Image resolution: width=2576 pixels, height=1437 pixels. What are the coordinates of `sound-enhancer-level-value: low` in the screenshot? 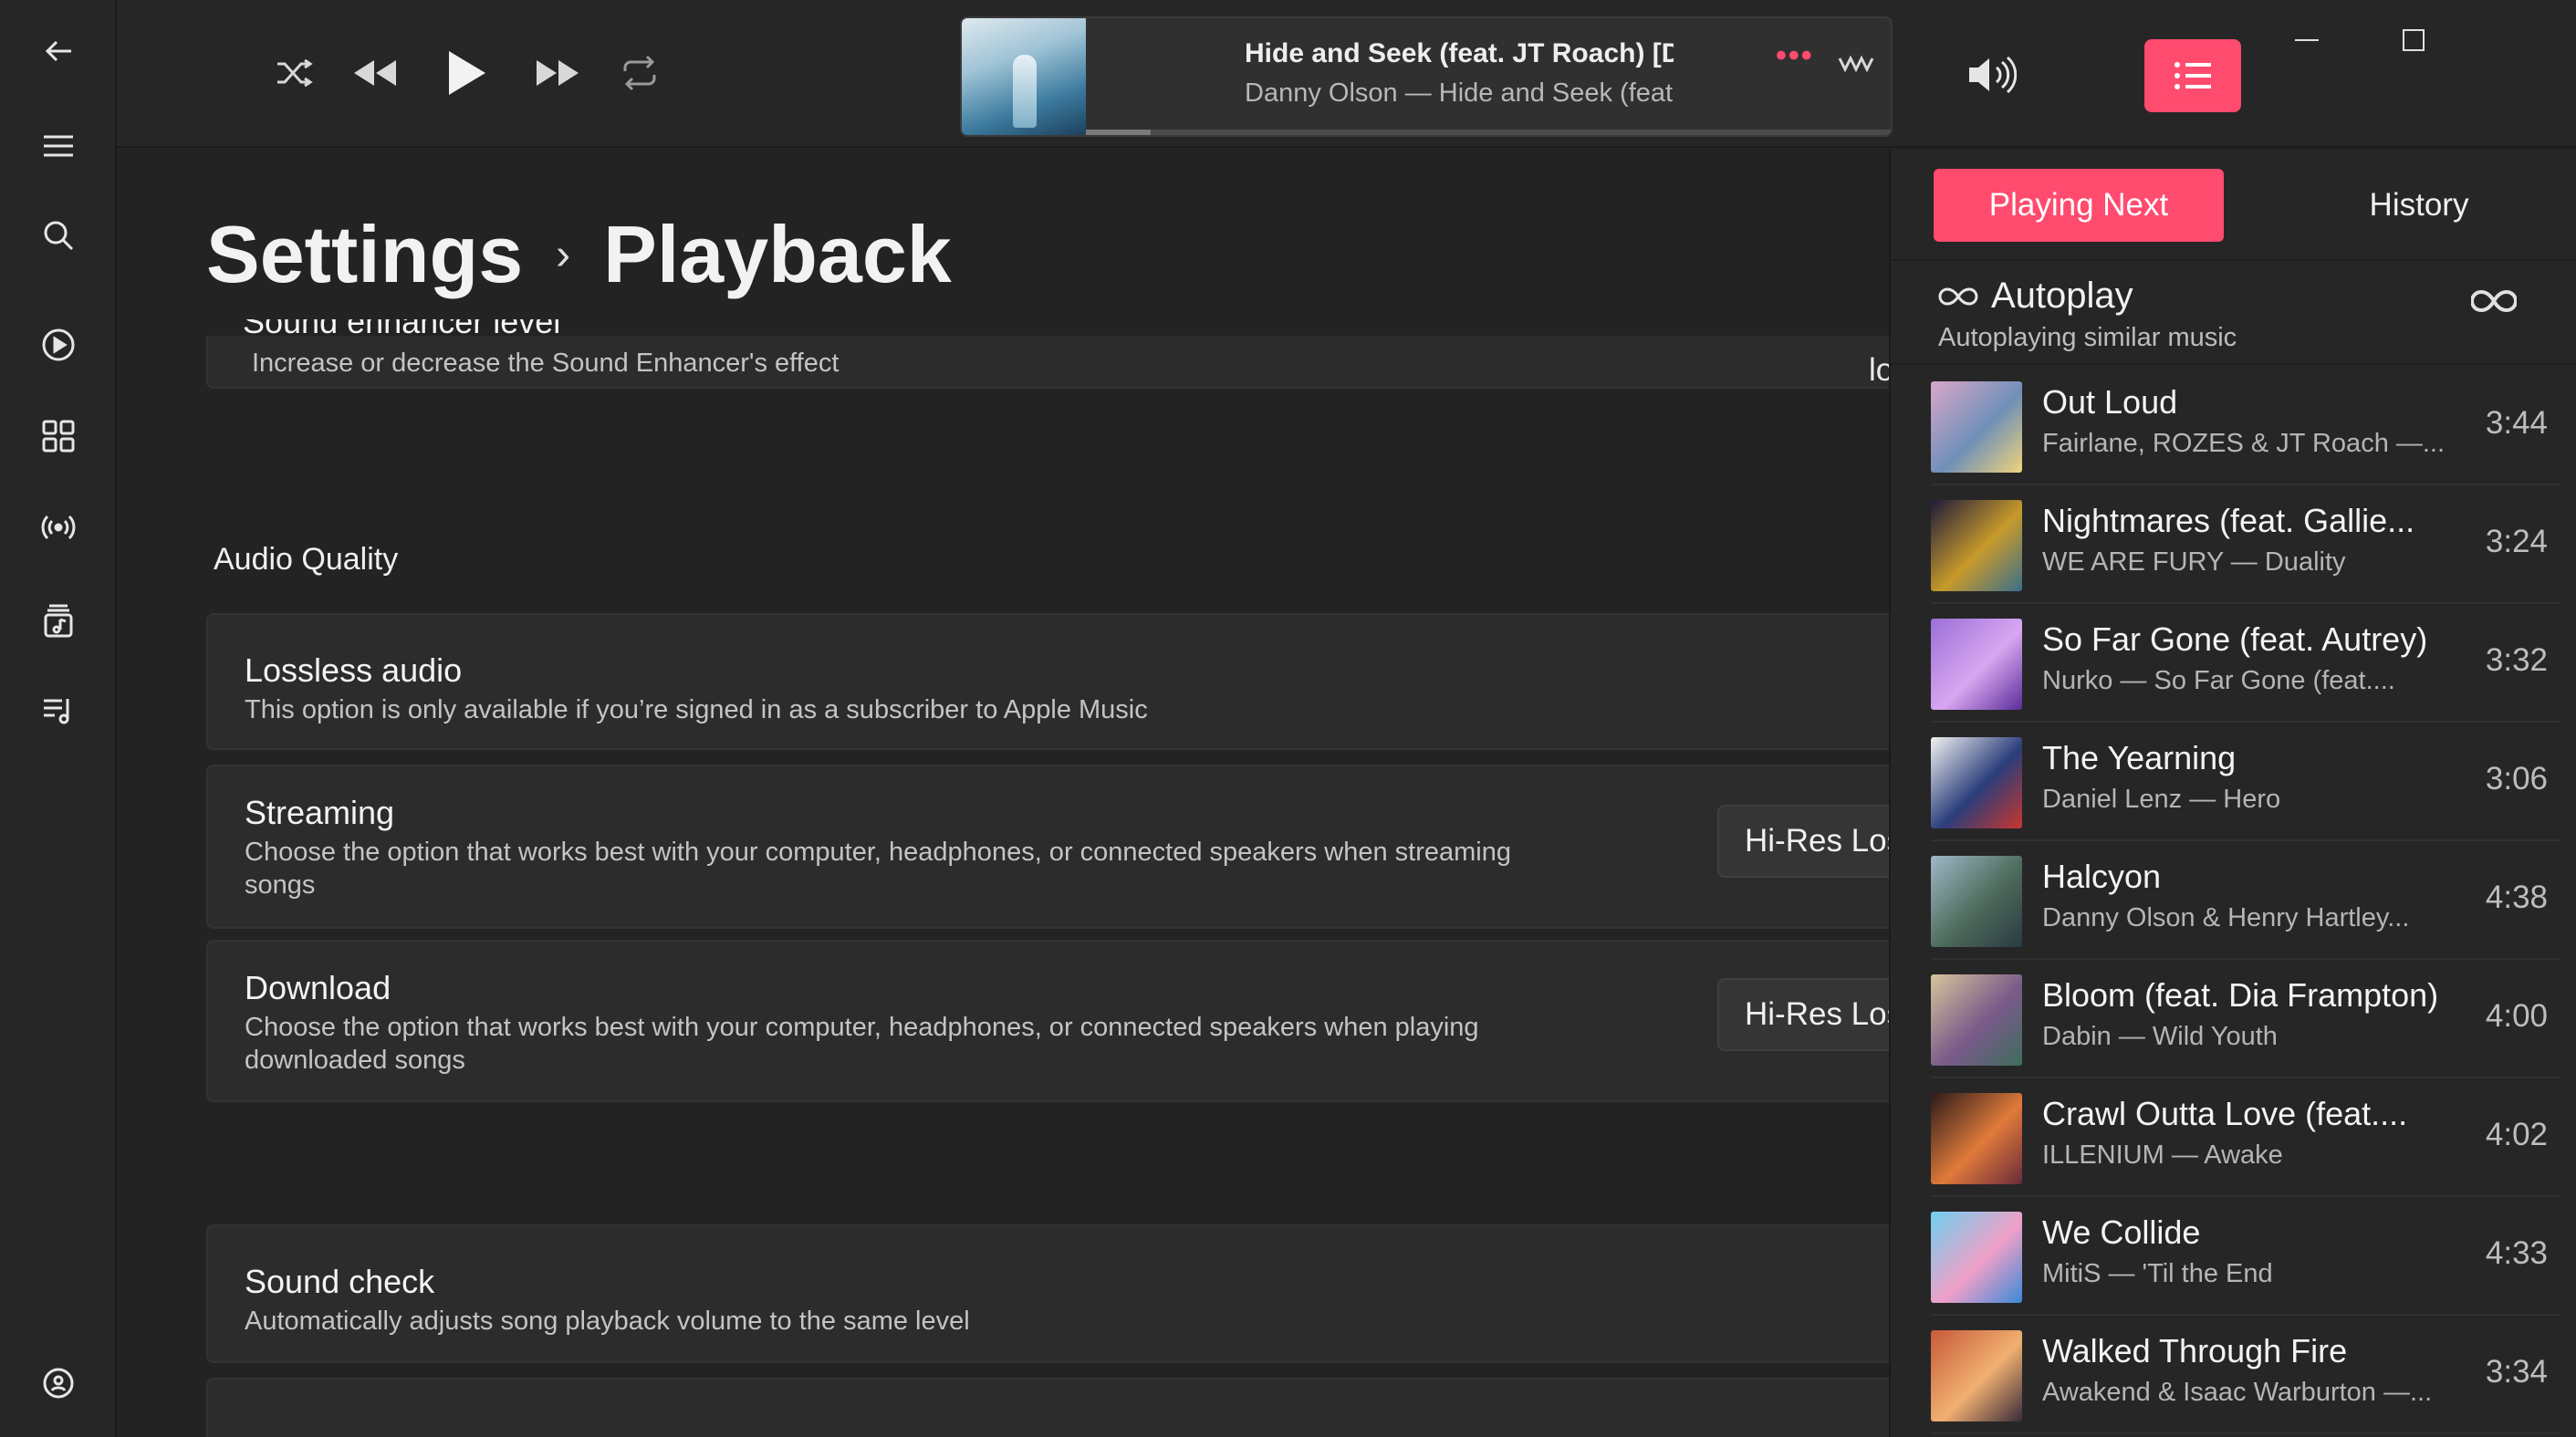 It's located at (1879, 370).